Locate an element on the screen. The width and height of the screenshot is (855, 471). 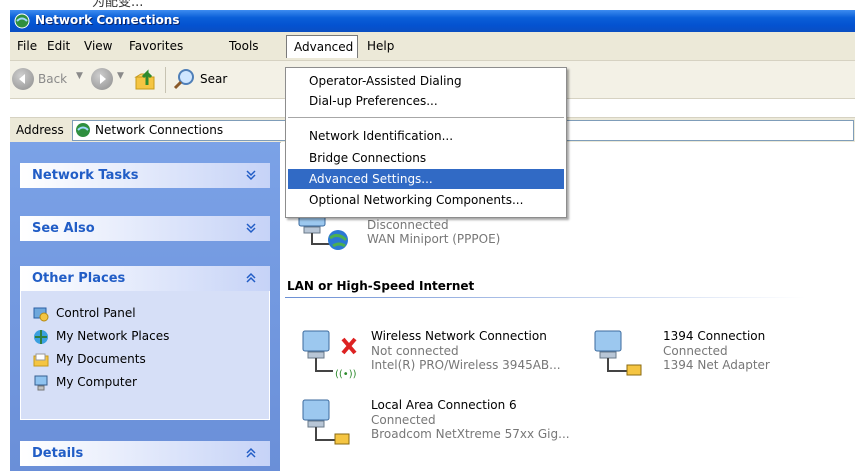
wan-device: WAN Miniport (PPPOE) is located at coordinates (434, 239).